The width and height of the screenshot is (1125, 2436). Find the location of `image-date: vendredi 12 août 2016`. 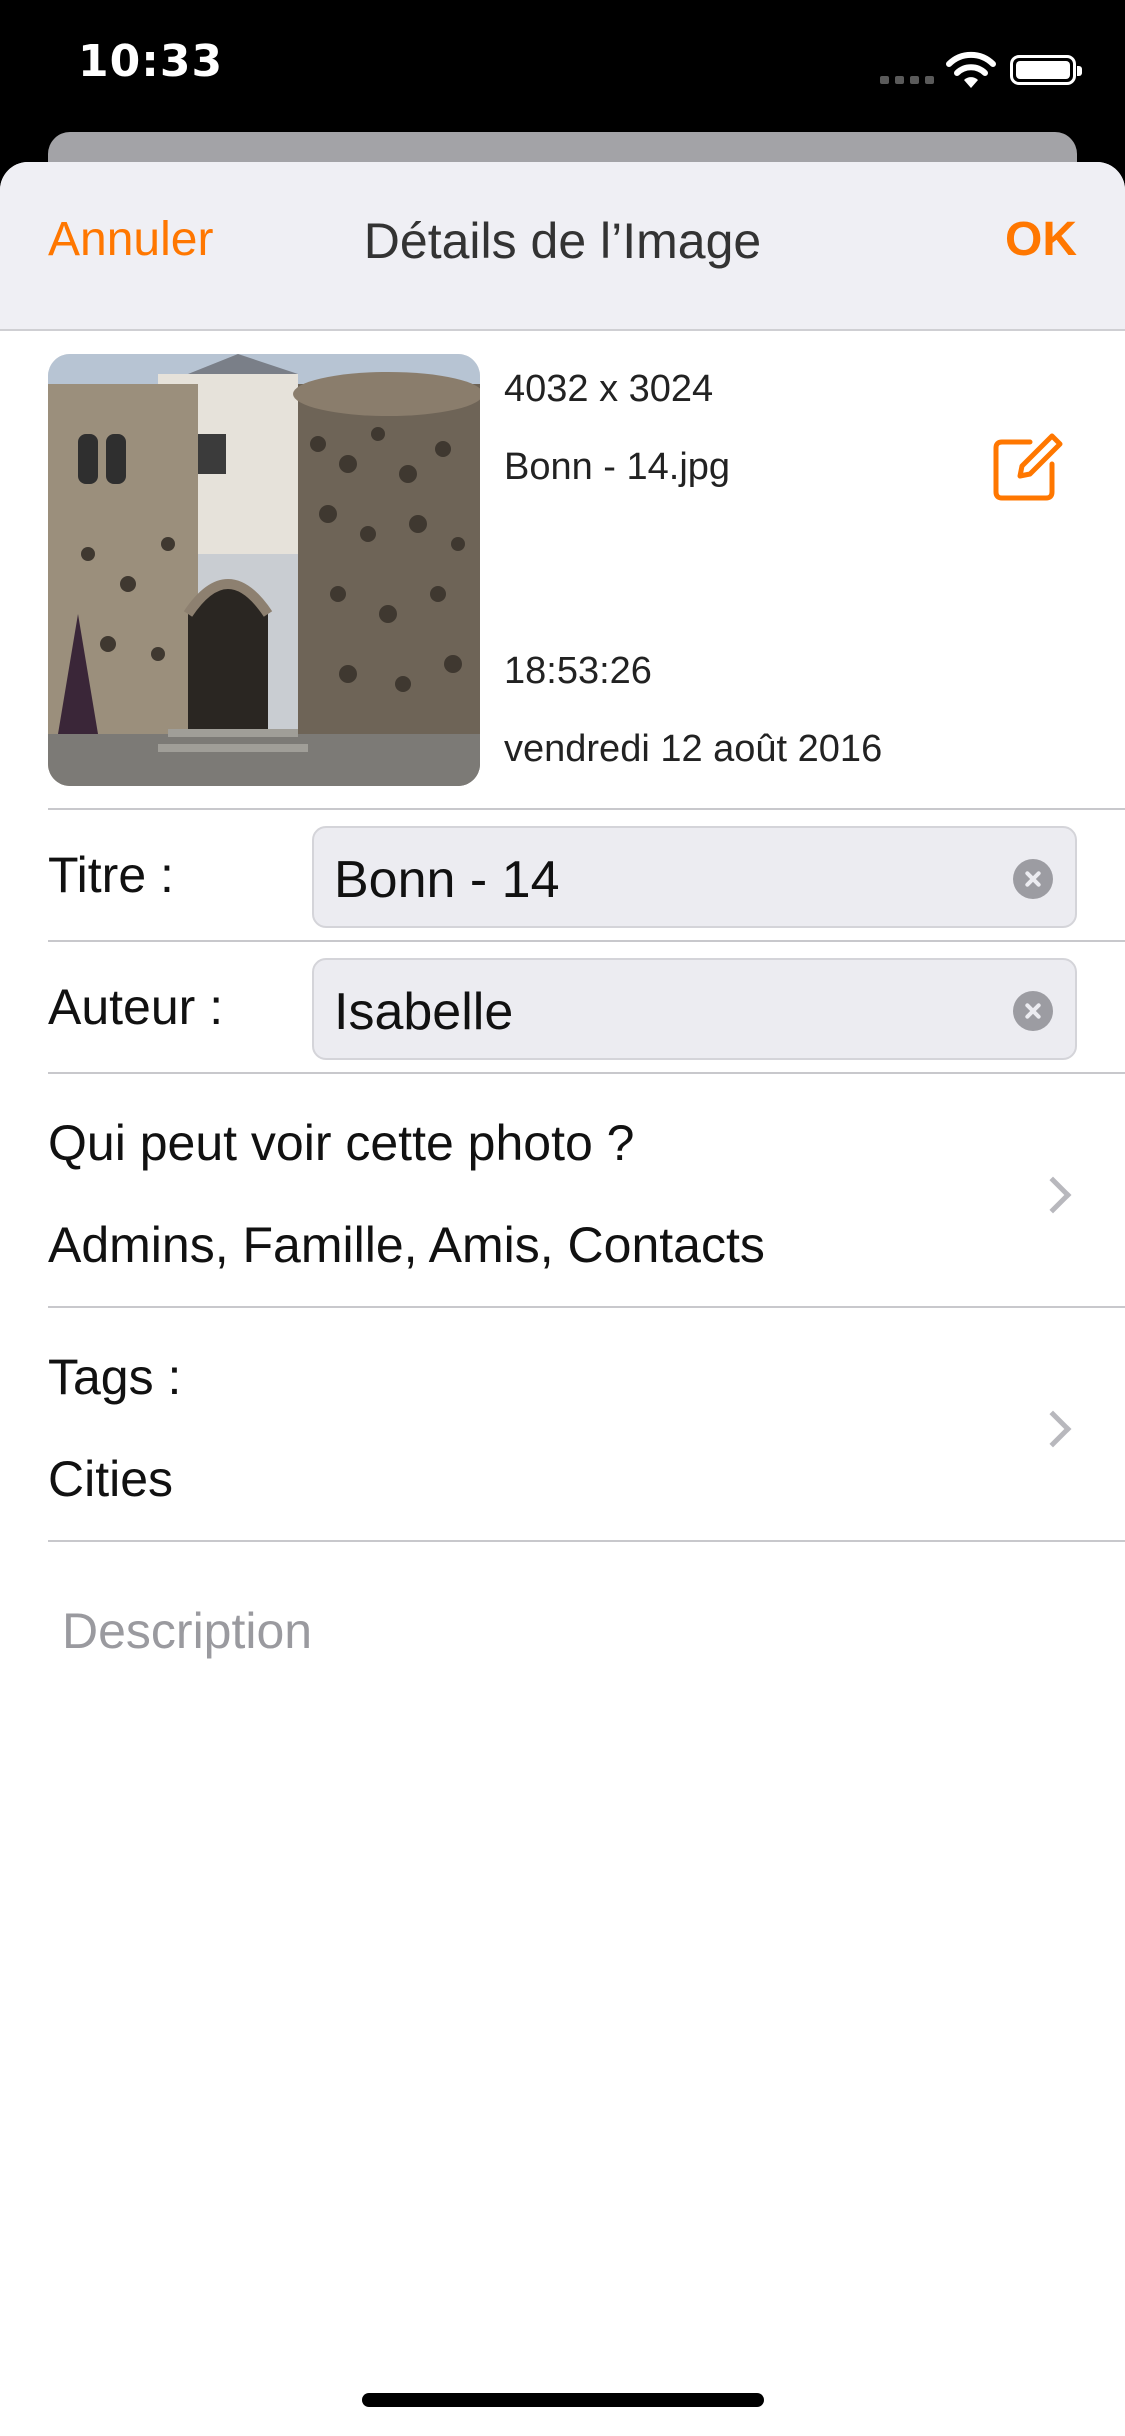

image-date: vendredi 12 août 2016 is located at coordinates (693, 749).